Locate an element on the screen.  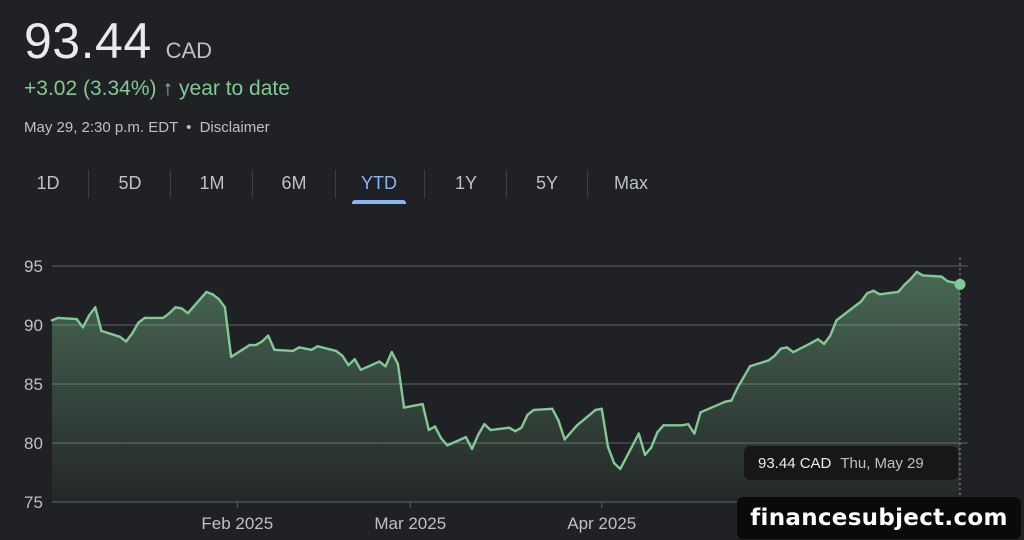
tab-label: 1D is located at coordinates (48, 183).